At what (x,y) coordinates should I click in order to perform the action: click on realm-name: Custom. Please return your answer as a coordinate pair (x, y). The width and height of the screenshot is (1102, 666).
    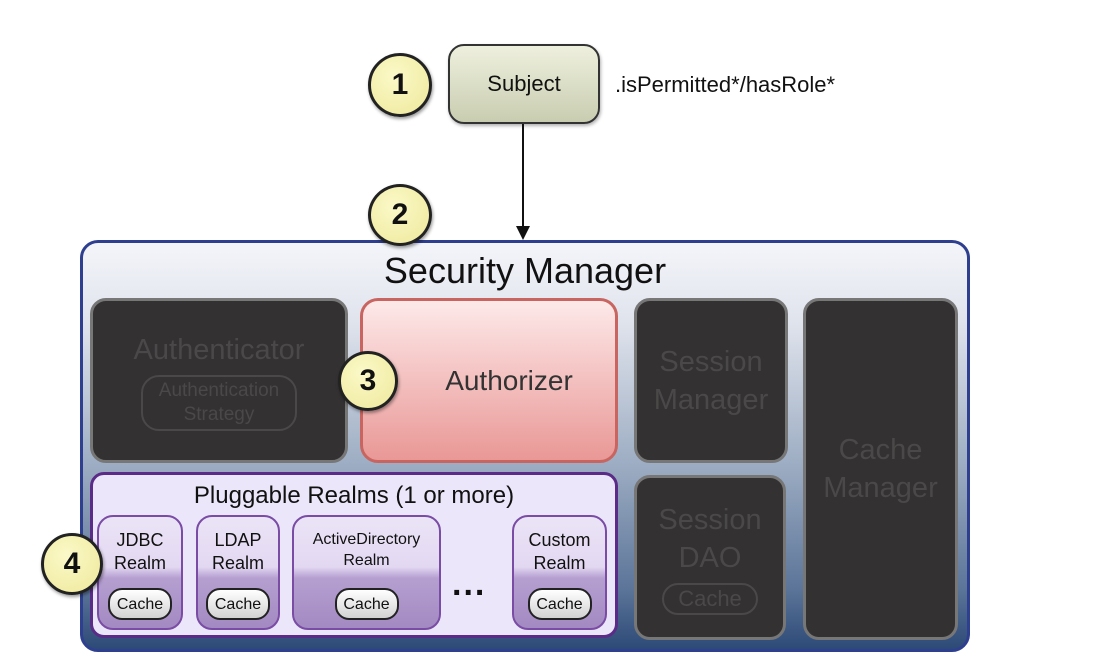
    Looking at the image, I should click on (559, 540).